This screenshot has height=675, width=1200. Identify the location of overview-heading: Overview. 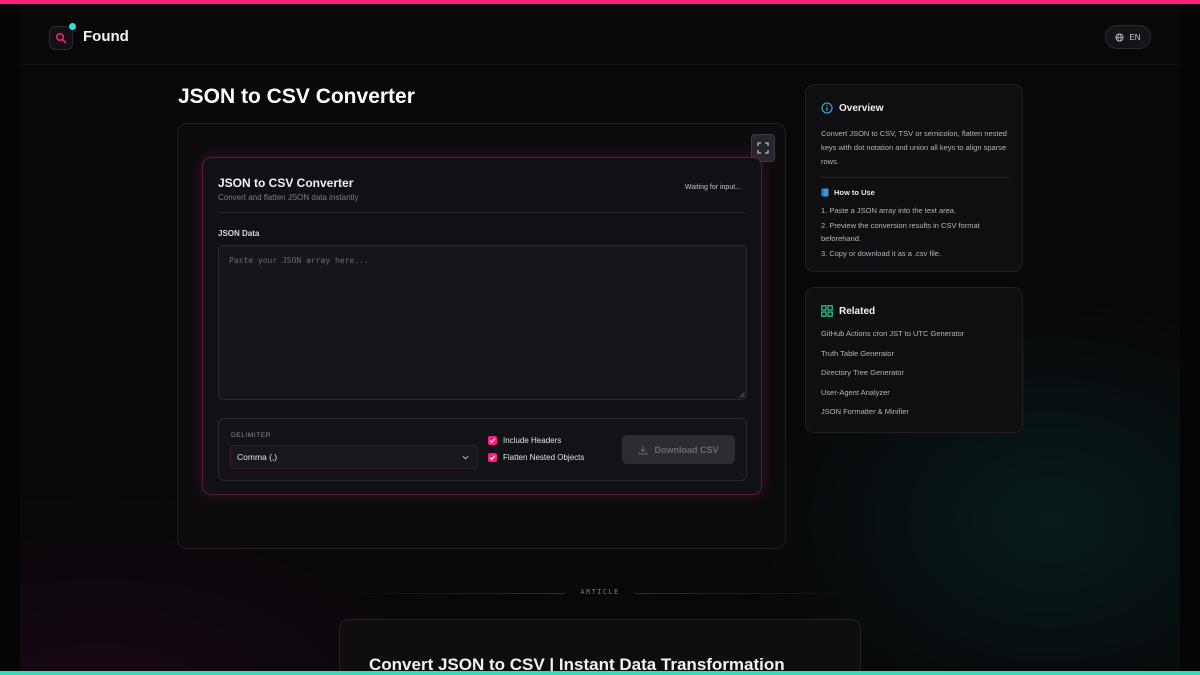
(852, 108).